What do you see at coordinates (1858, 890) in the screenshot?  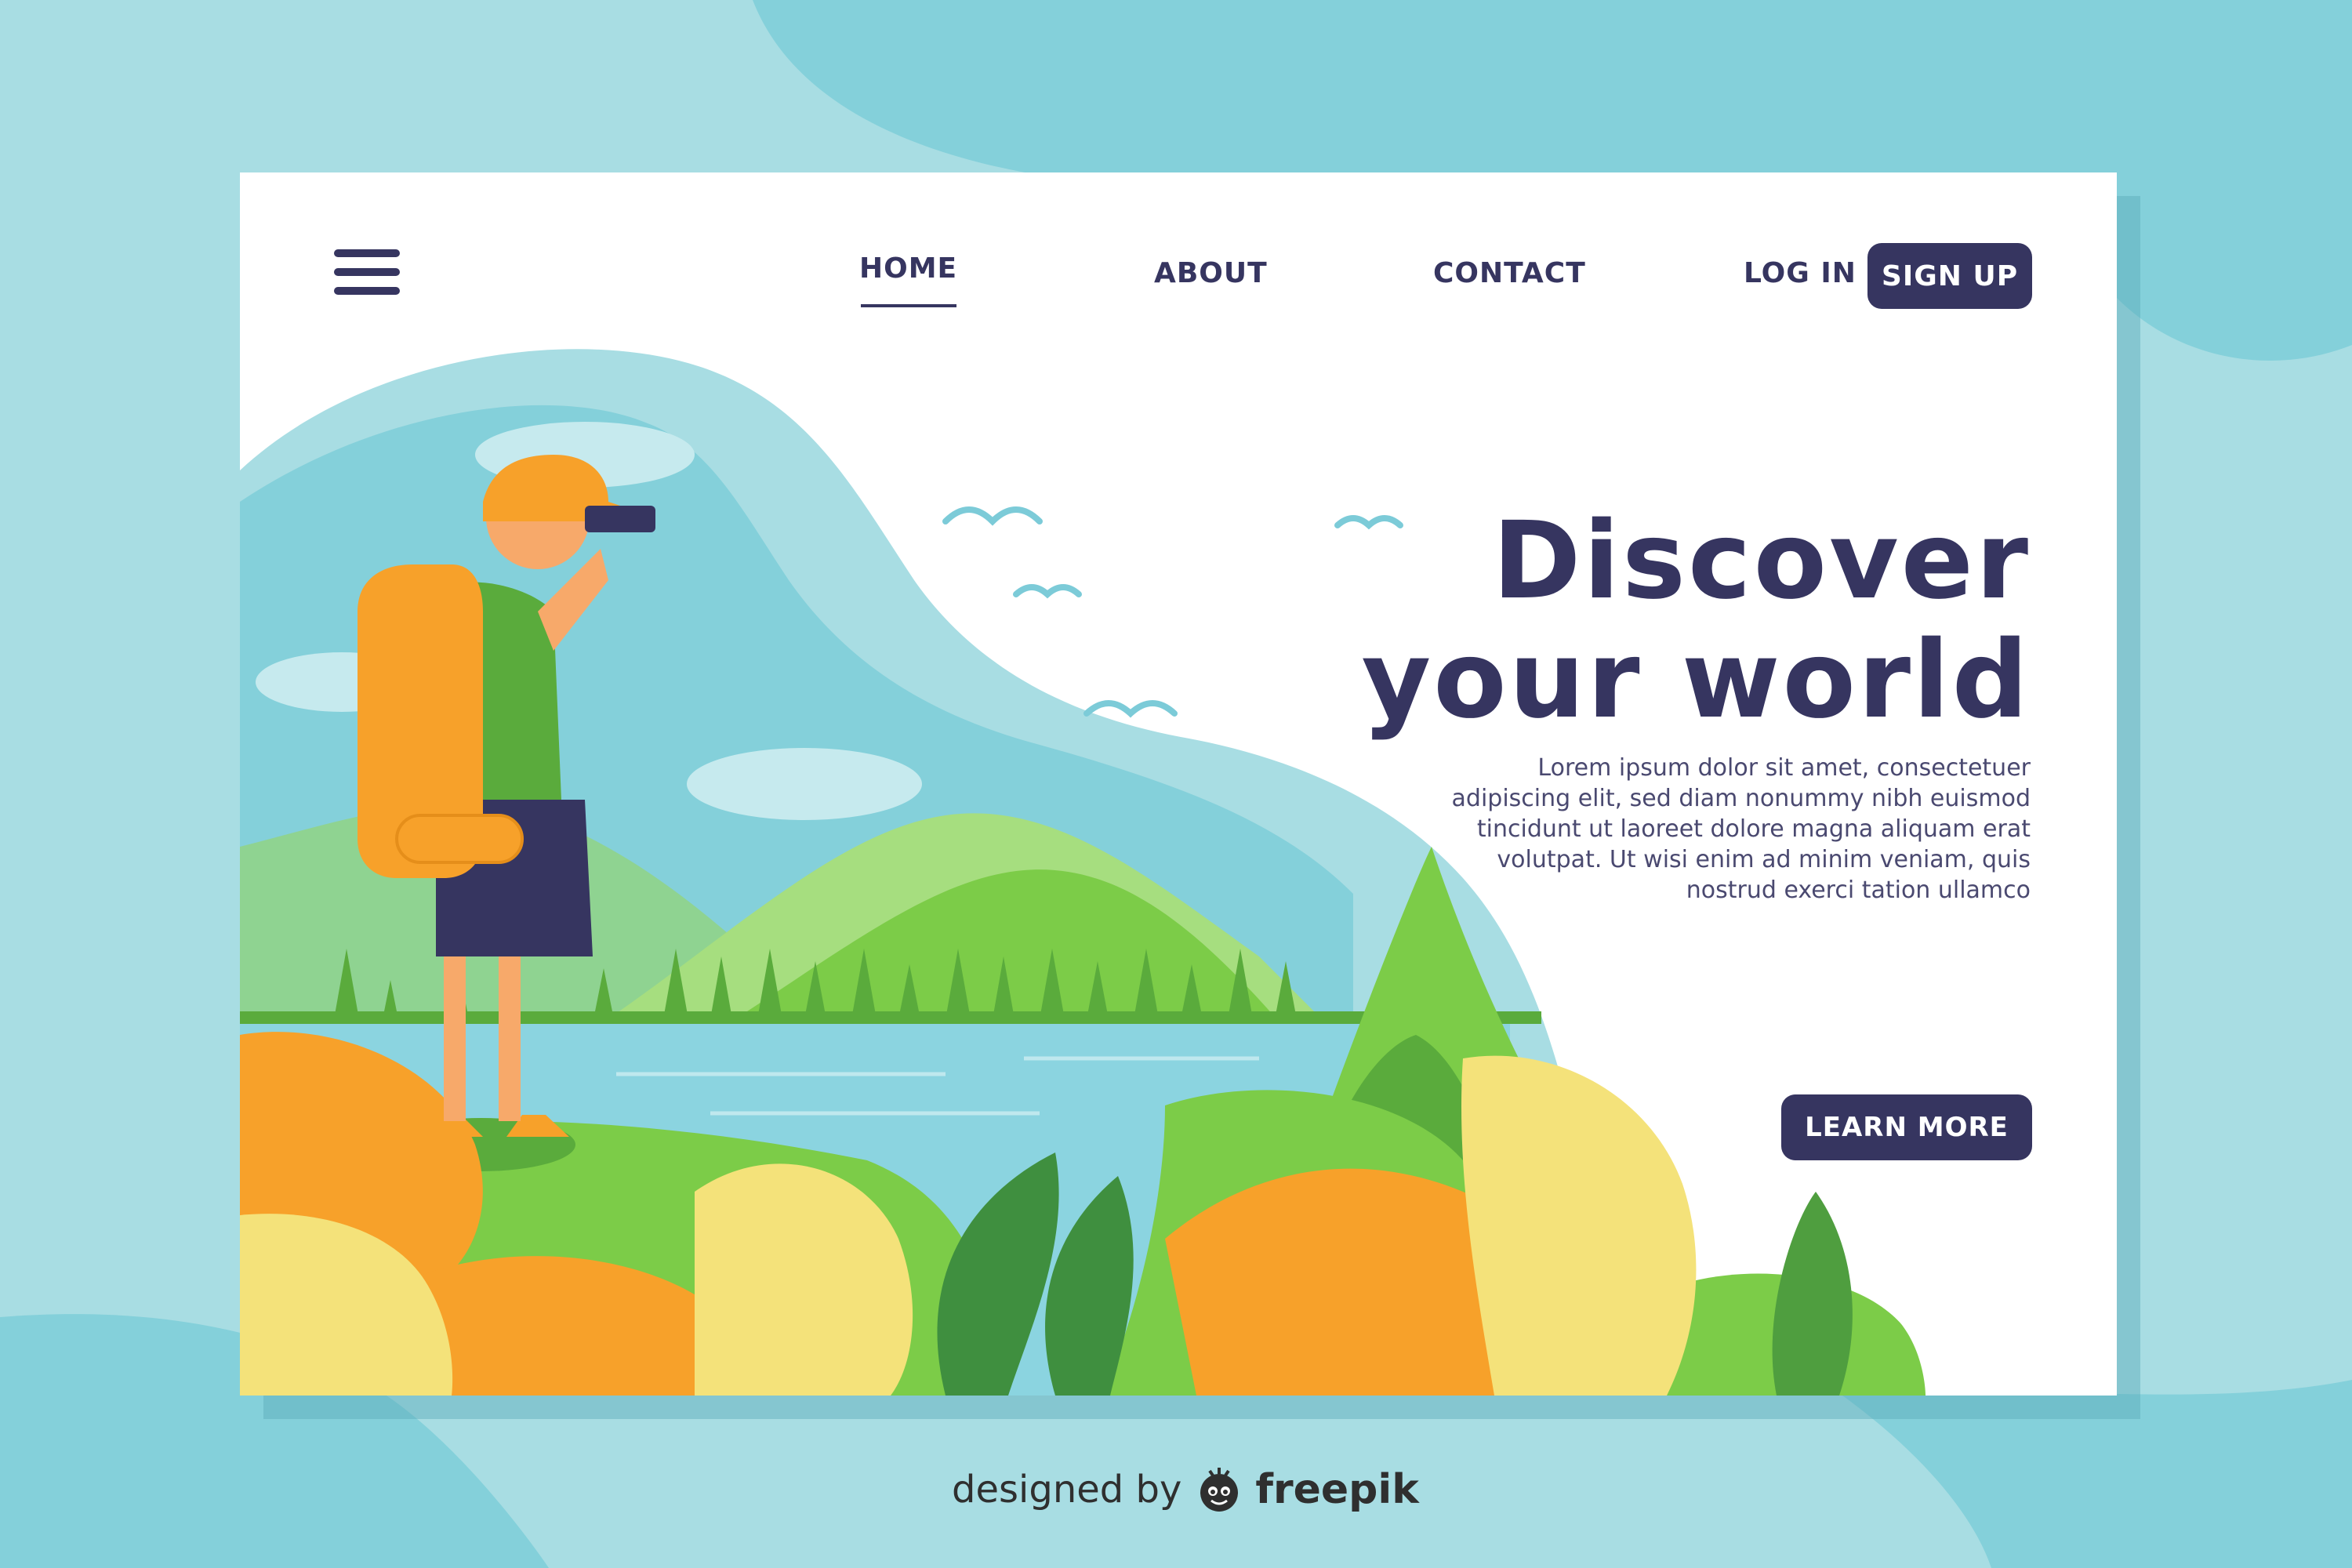 I see `hero-body-line: nostrud exerci tation ullamco` at bounding box center [1858, 890].